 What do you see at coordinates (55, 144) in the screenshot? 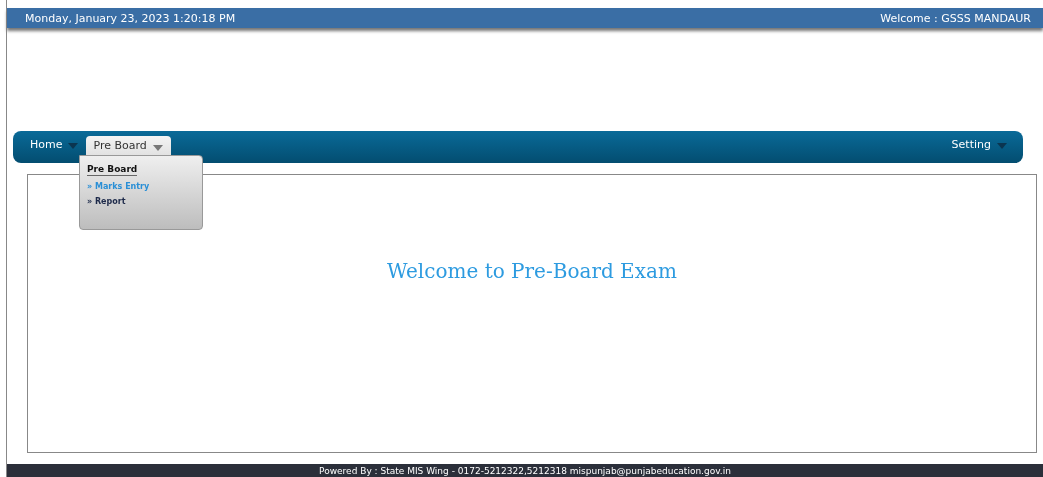
I see `menu-item: Home` at bounding box center [55, 144].